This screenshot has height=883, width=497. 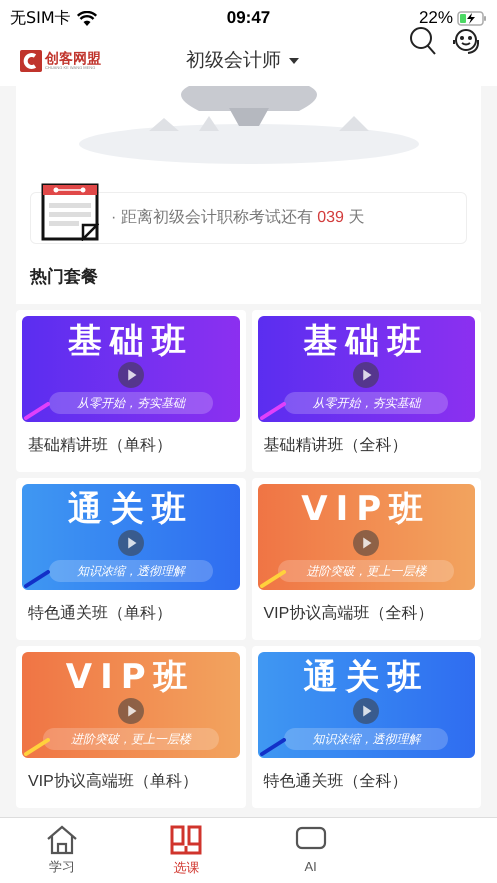 What do you see at coordinates (366, 727) in the screenshot?
I see `package-card: 通关班 知识浓缩，透彻理解 特色通关班（全科）` at bounding box center [366, 727].